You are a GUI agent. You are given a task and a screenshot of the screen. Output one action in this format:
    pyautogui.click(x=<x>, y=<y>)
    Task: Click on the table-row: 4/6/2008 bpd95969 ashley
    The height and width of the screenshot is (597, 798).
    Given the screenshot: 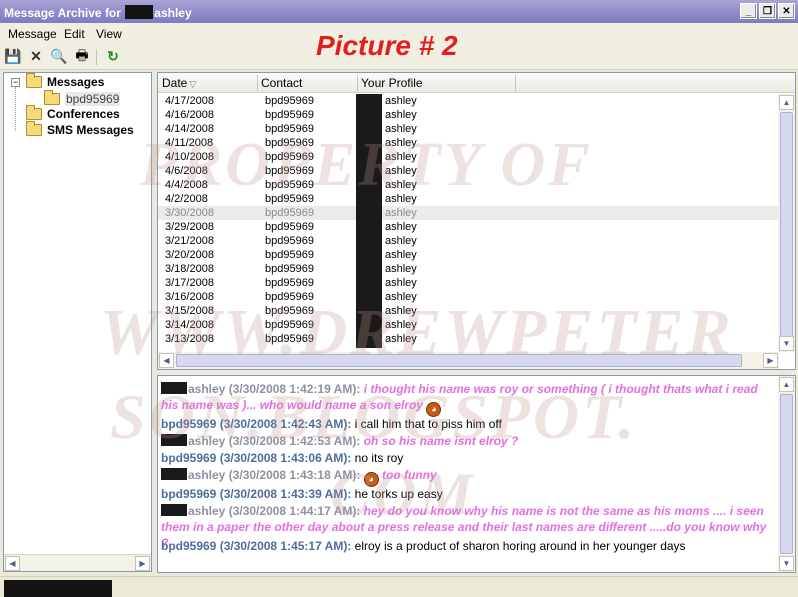 What is the action you would take?
    pyautogui.click(x=468, y=171)
    